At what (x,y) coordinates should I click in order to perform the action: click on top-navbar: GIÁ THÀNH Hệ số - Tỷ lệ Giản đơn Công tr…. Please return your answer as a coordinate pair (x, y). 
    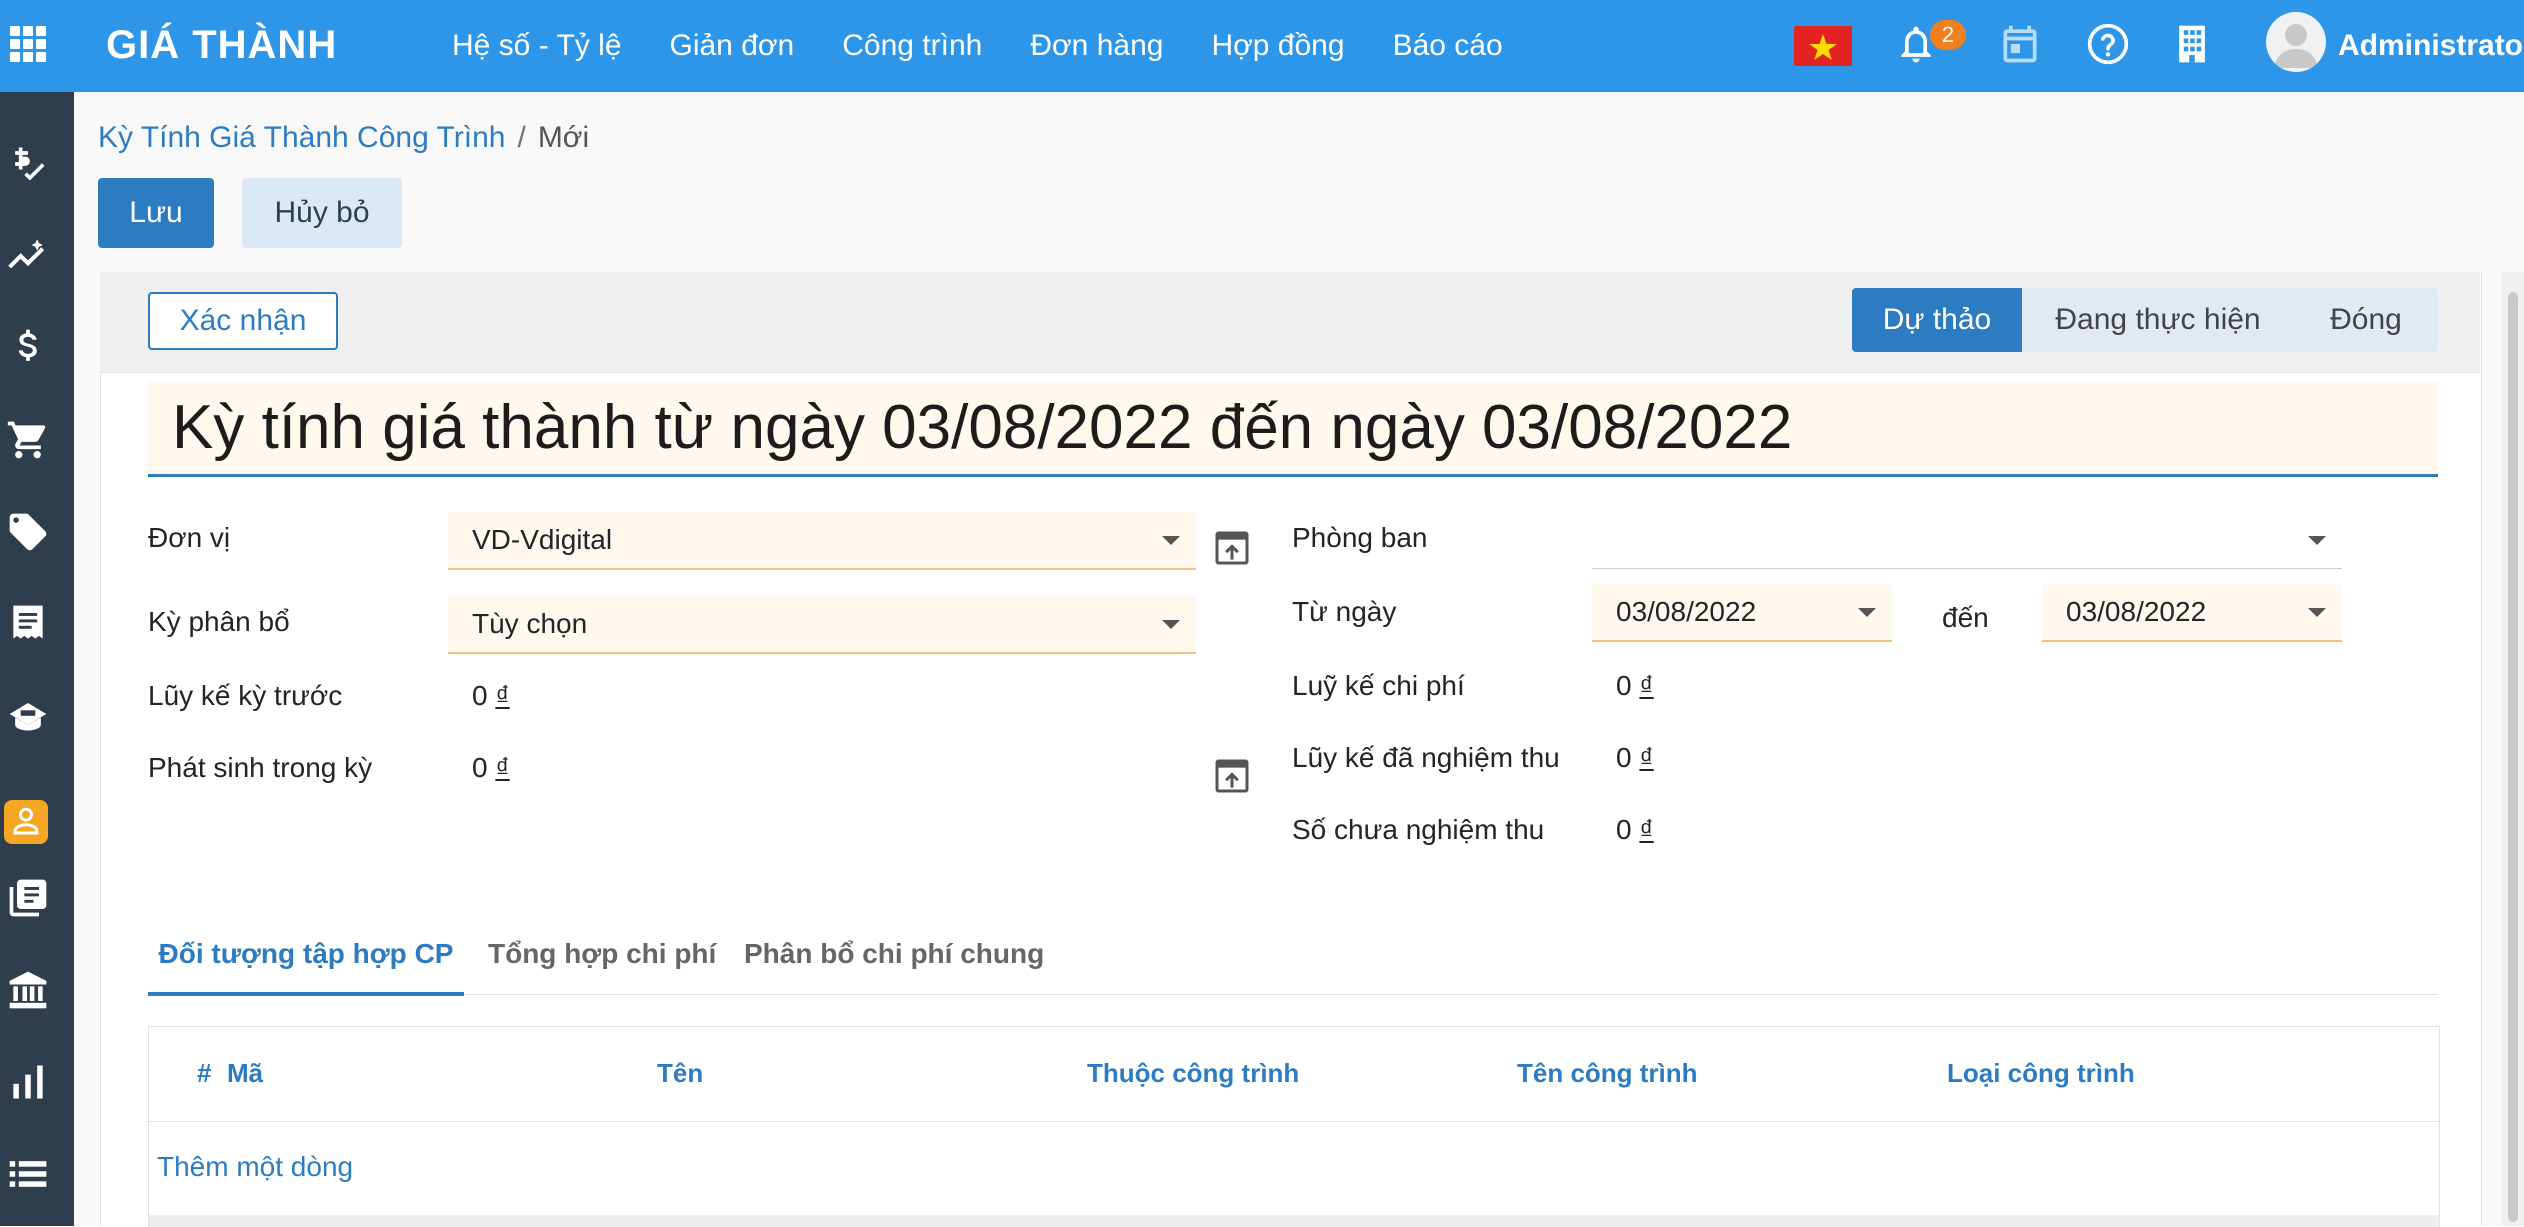
    Looking at the image, I should click on (1262, 46).